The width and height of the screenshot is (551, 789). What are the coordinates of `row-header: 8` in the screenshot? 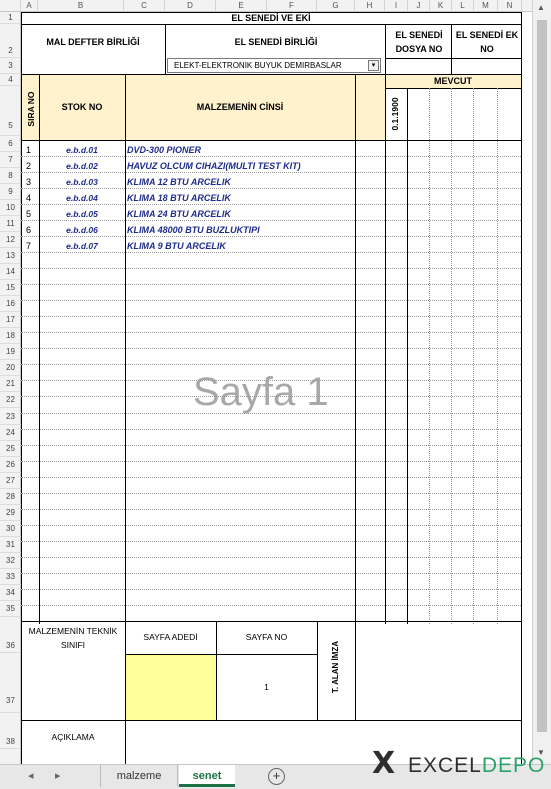 It's located at (10, 176).